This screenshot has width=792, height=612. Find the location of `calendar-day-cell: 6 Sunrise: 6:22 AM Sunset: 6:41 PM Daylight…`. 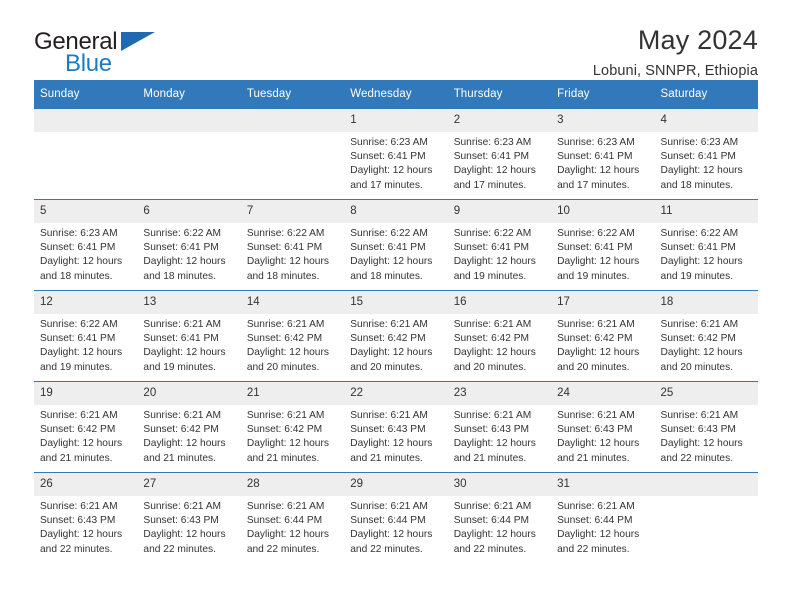

calendar-day-cell: 6 Sunrise: 6:22 AM Sunset: 6:41 PM Daylight… is located at coordinates (189, 245).